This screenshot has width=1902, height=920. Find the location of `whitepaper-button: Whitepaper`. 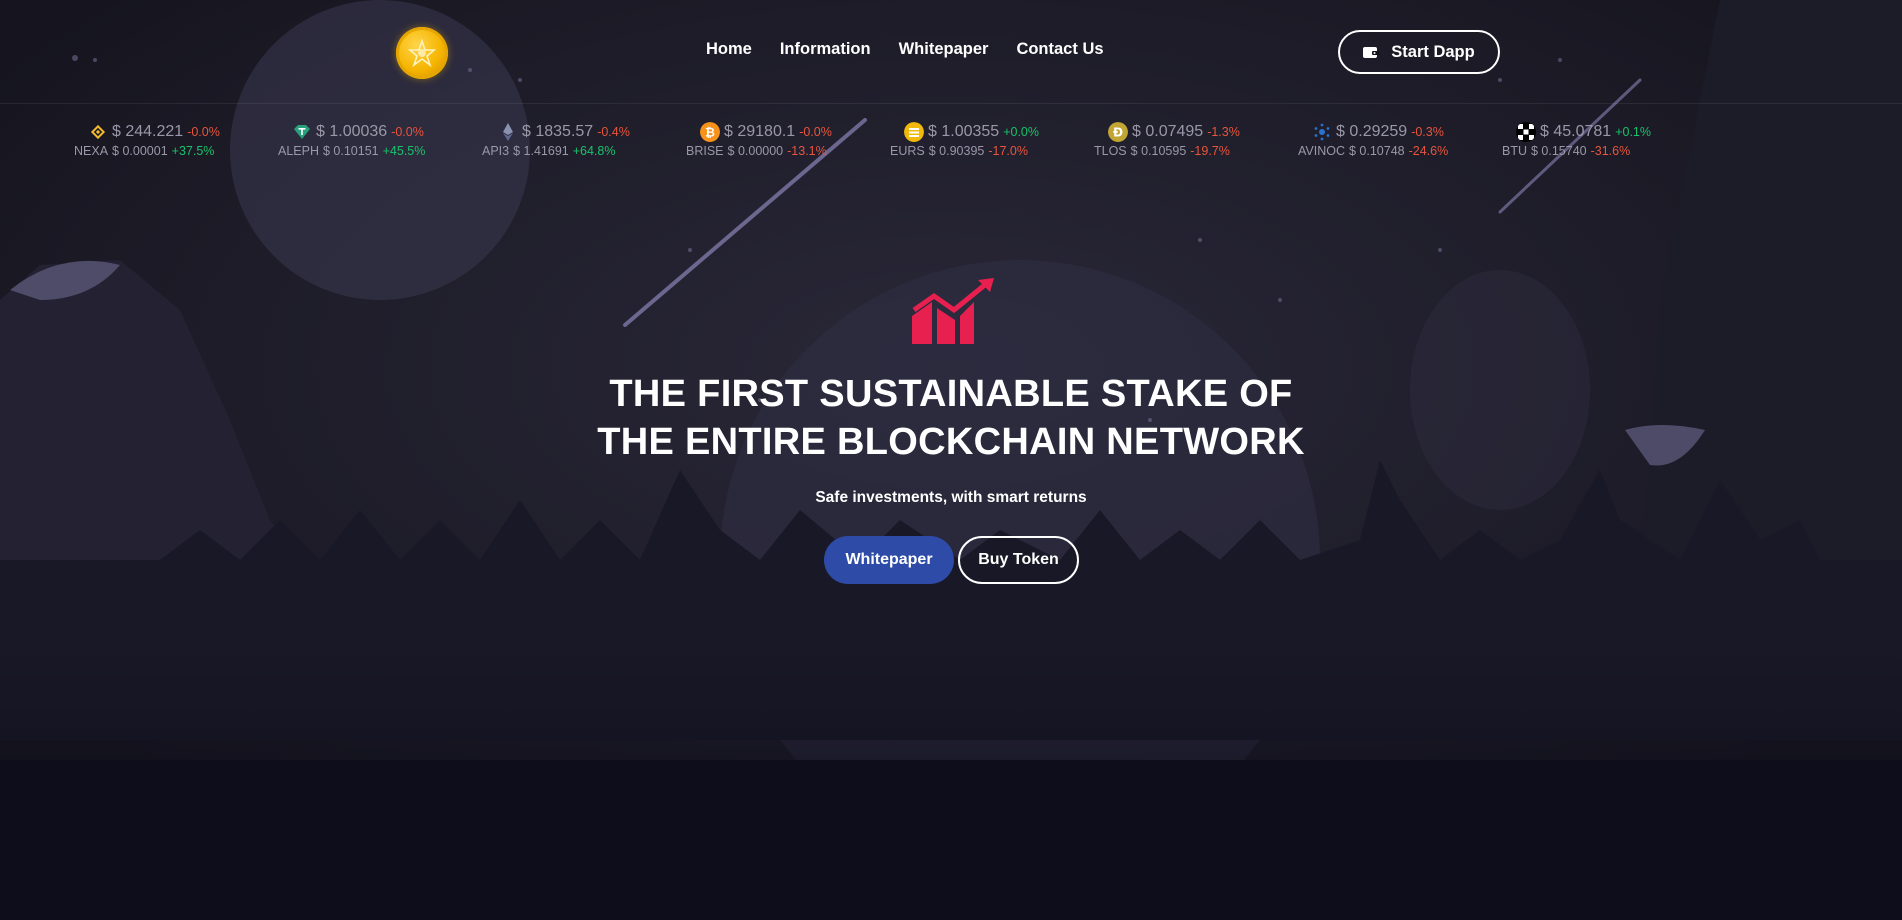

whitepaper-button: Whitepaper is located at coordinates (889, 560).